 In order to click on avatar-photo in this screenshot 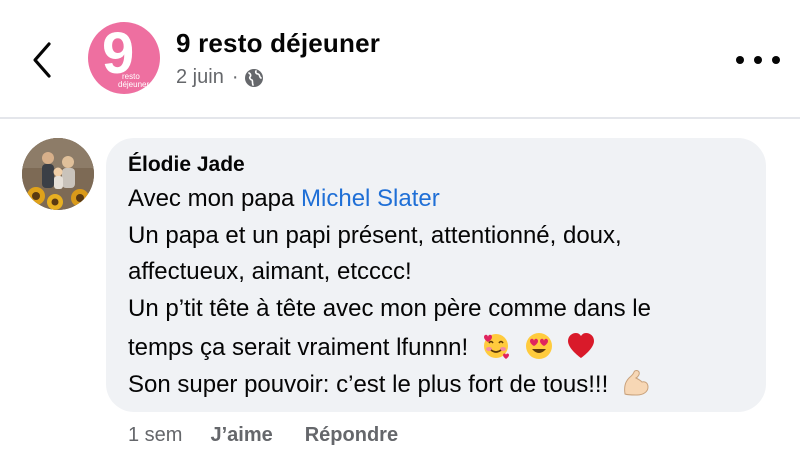, I will do `click(58, 174)`.